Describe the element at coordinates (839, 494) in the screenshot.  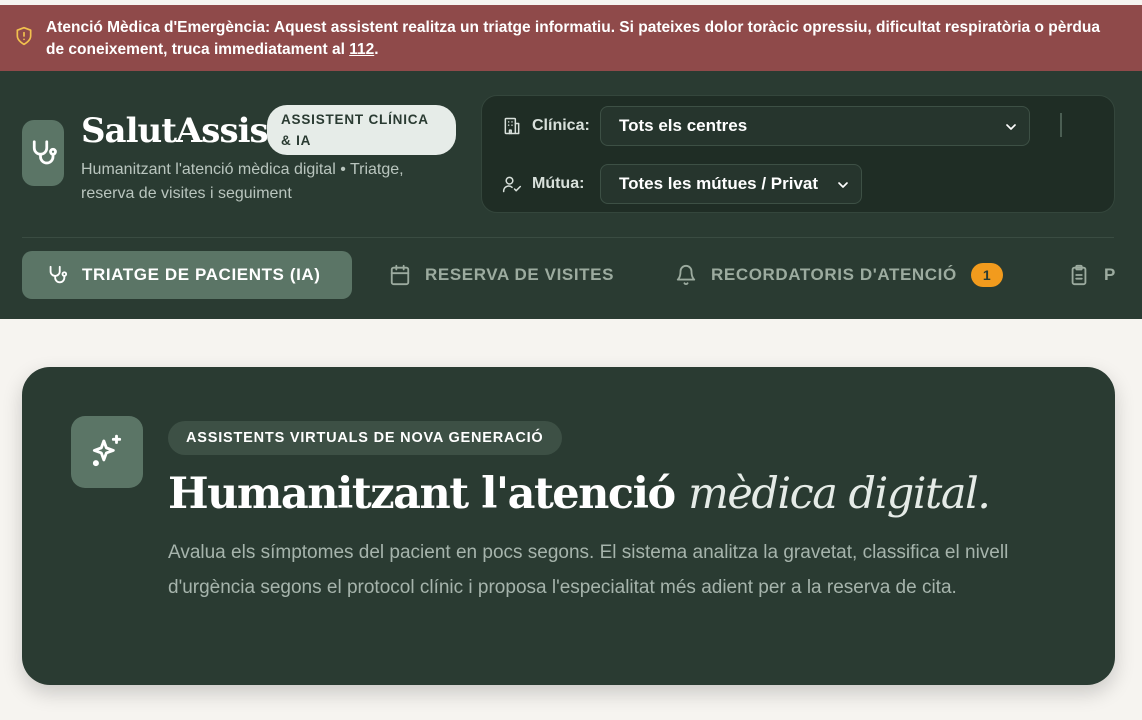
I see `hero-title-italic: mèdica digital.` at that location.